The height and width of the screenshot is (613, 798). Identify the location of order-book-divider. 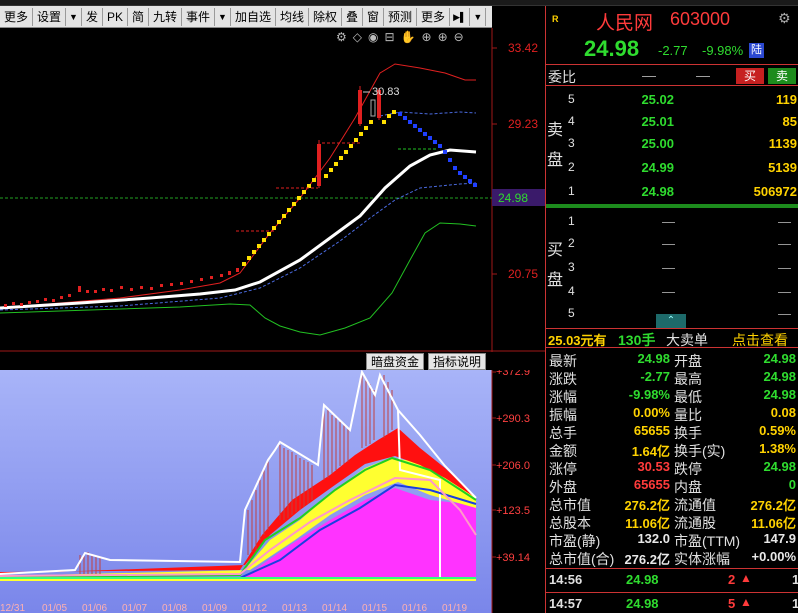
(672, 206).